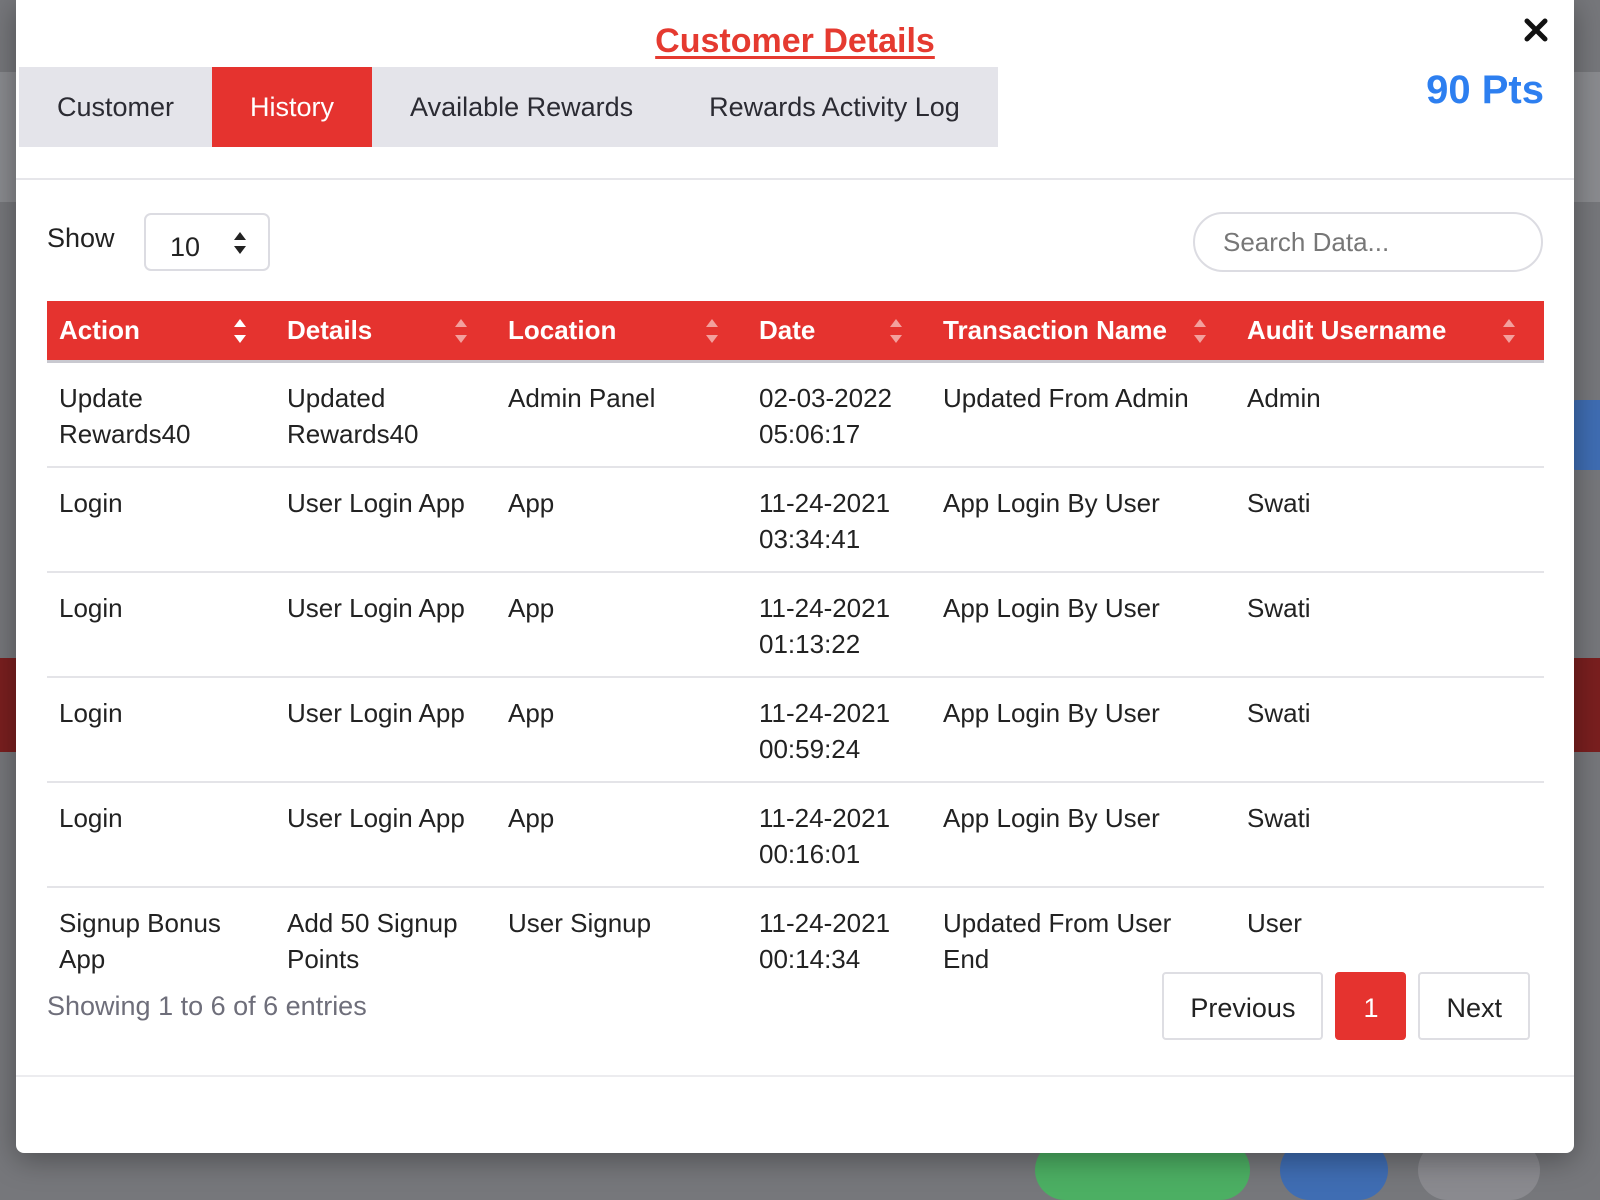 This screenshot has width=1600, height=1200. What do you see at coordinates (834, 107) in the screenshot?
I see `tab-rewards-activity-log: Rewards Activity Log` at bounding box center [834, 107].